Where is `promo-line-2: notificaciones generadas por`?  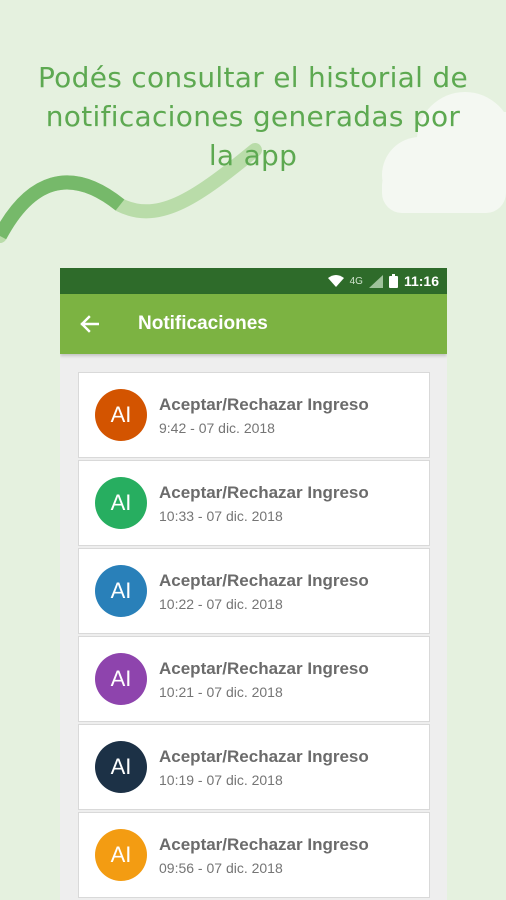 promo-line-2: notificaciones generadas por is located at coordinates (253, 116).